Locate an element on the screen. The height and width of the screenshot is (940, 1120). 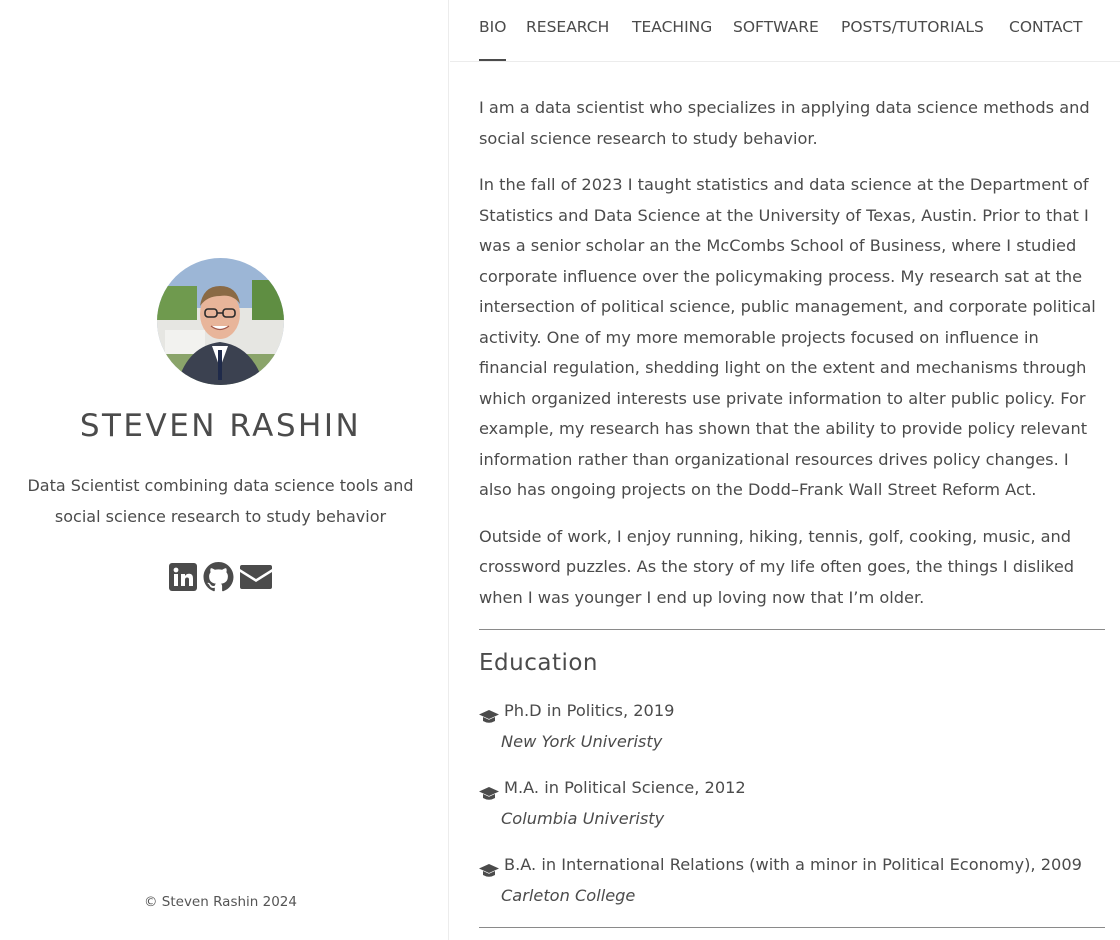
profile-name: STEVEN RASHIN is located at coordinates (220, 426).